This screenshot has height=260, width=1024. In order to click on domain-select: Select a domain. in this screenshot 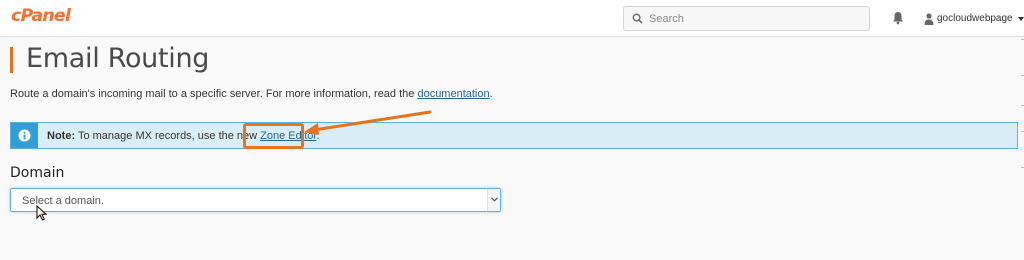, I will do `click(255, 200)`.